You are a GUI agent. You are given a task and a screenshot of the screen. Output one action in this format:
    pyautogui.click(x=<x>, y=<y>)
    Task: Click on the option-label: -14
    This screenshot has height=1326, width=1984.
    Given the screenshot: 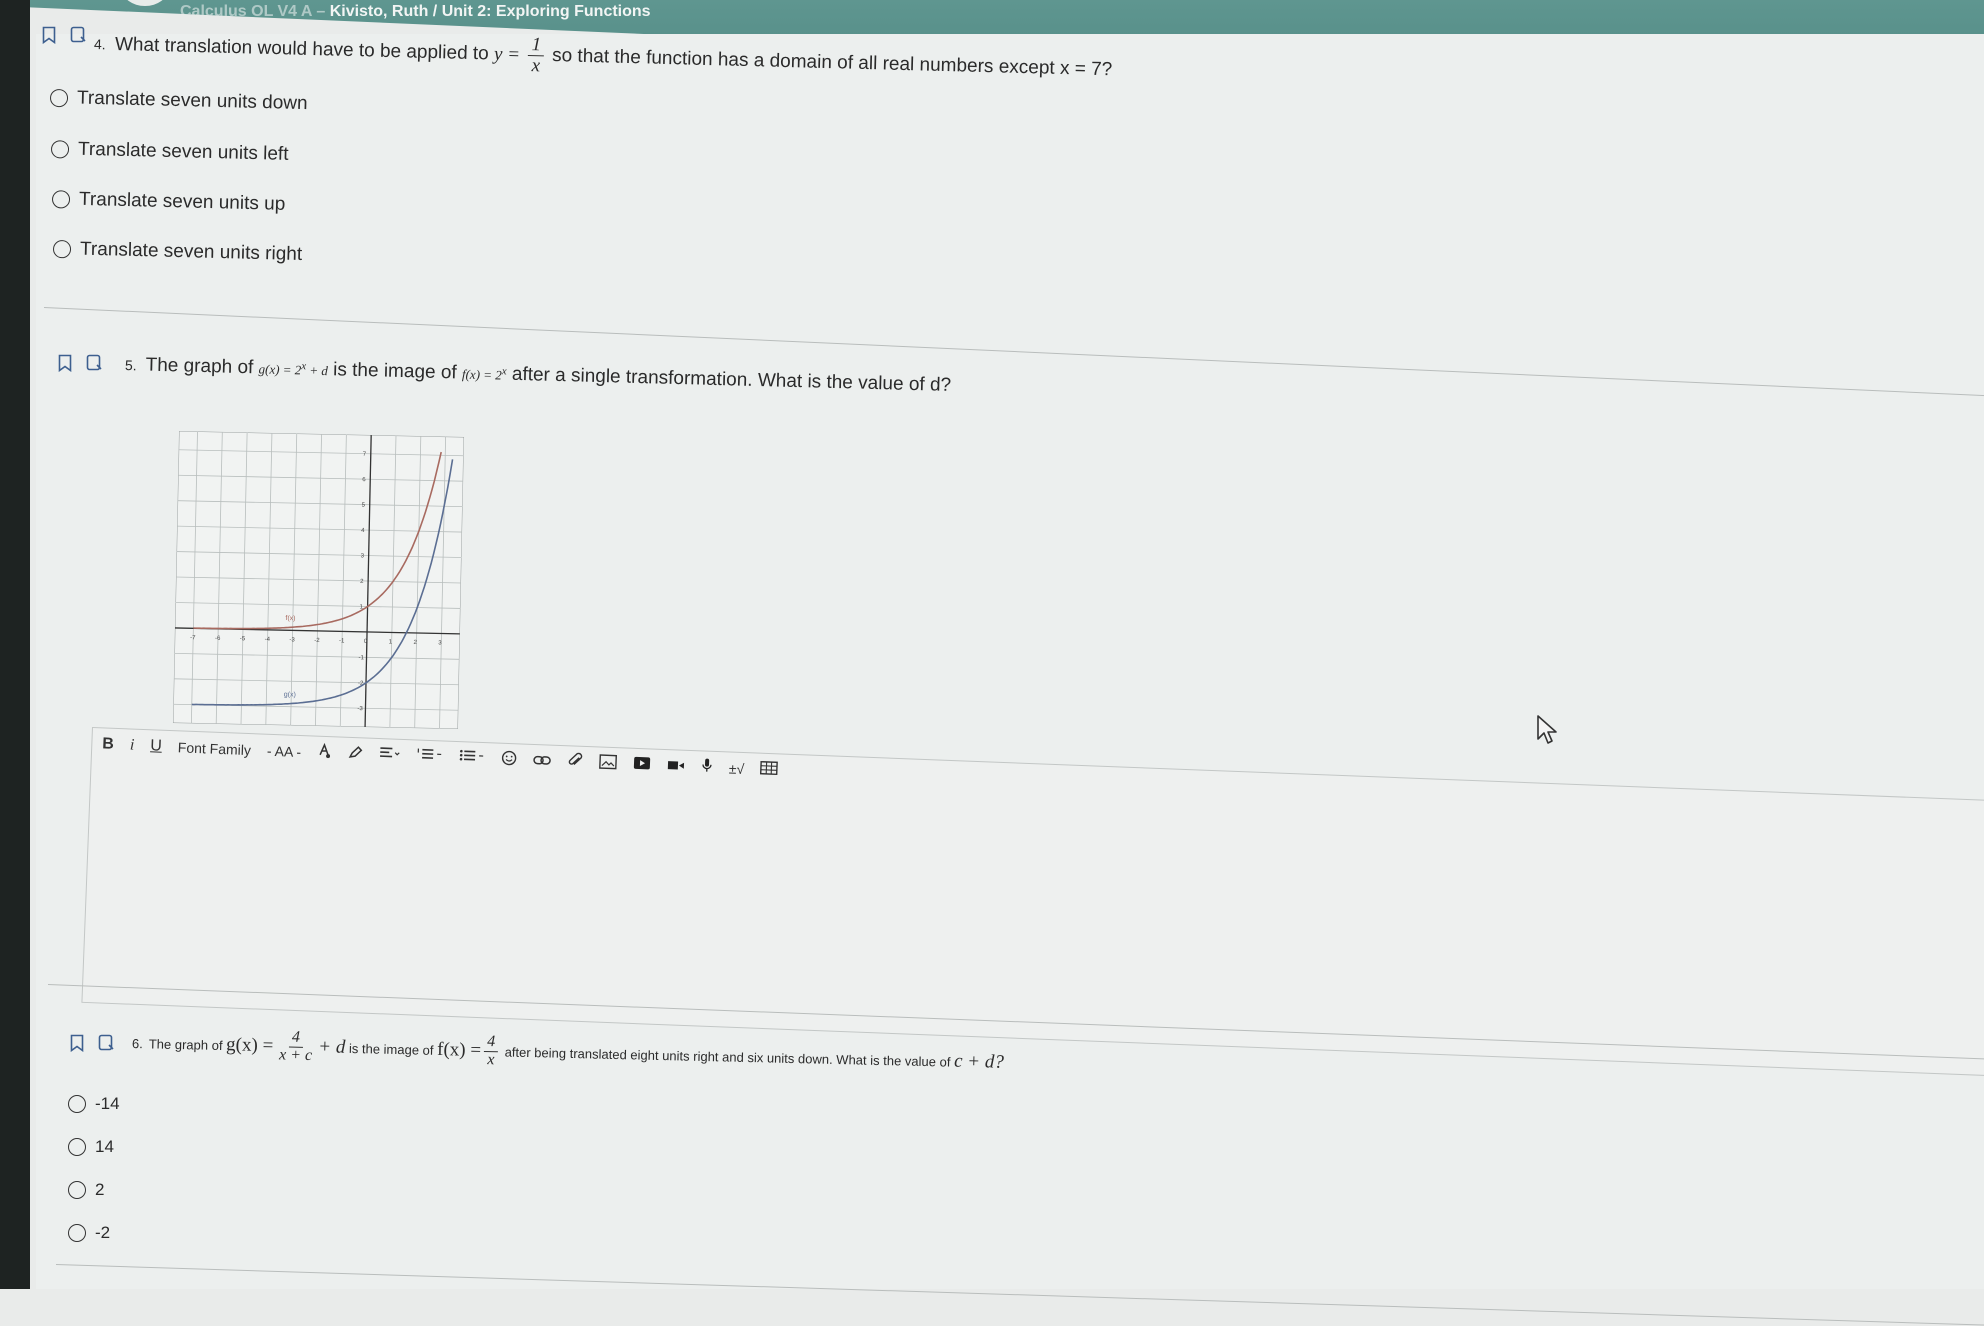 What is the action you would take?
    pyautogui.click(x=107, y=1103)
    